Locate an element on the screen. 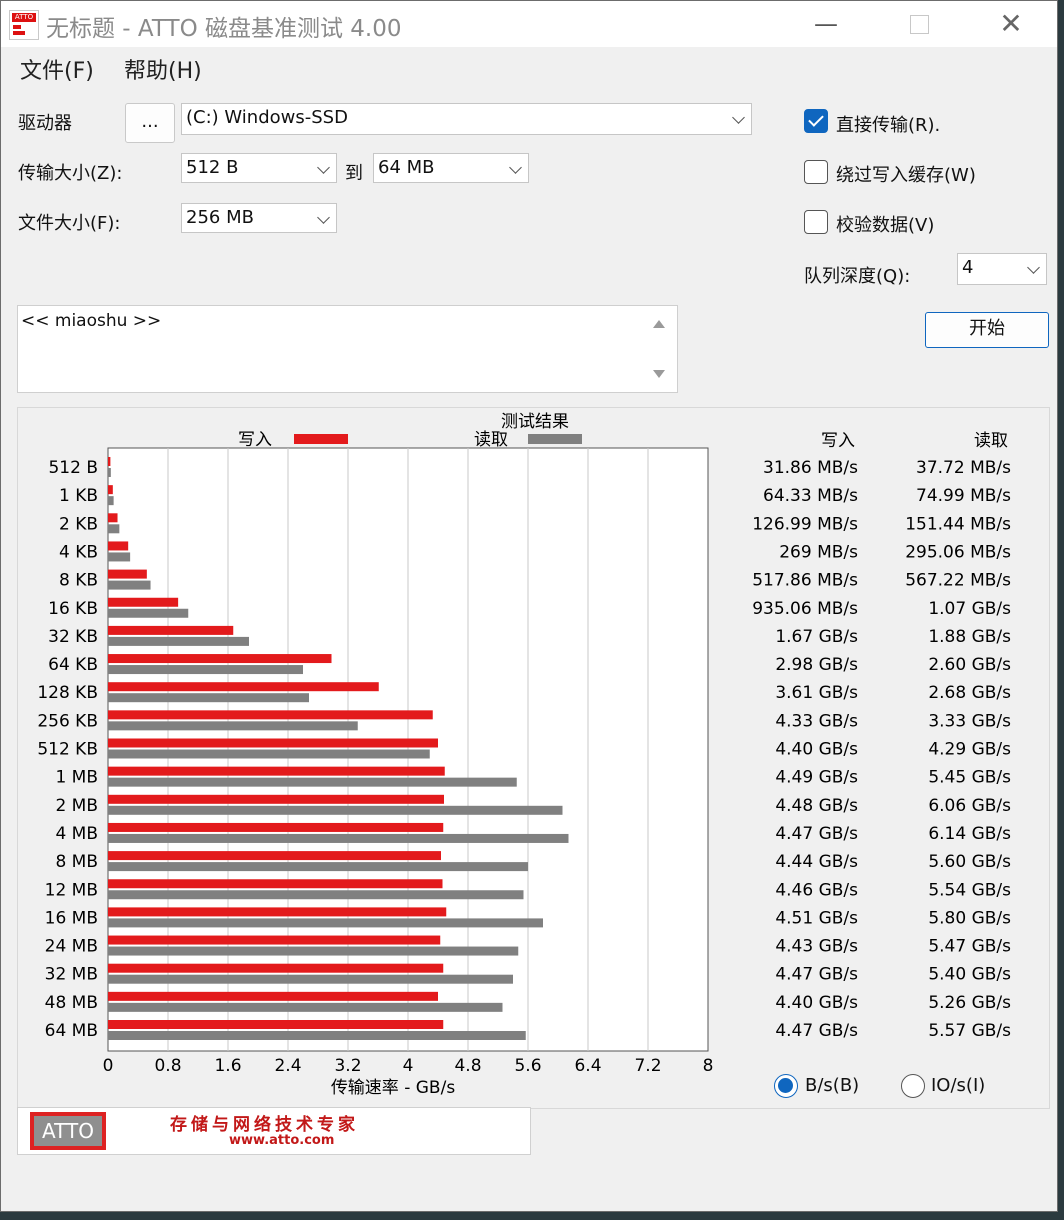  atto-banner: ATTO 存储与网络技术专家 www.atto.com is located at coordinates (274, 1131).